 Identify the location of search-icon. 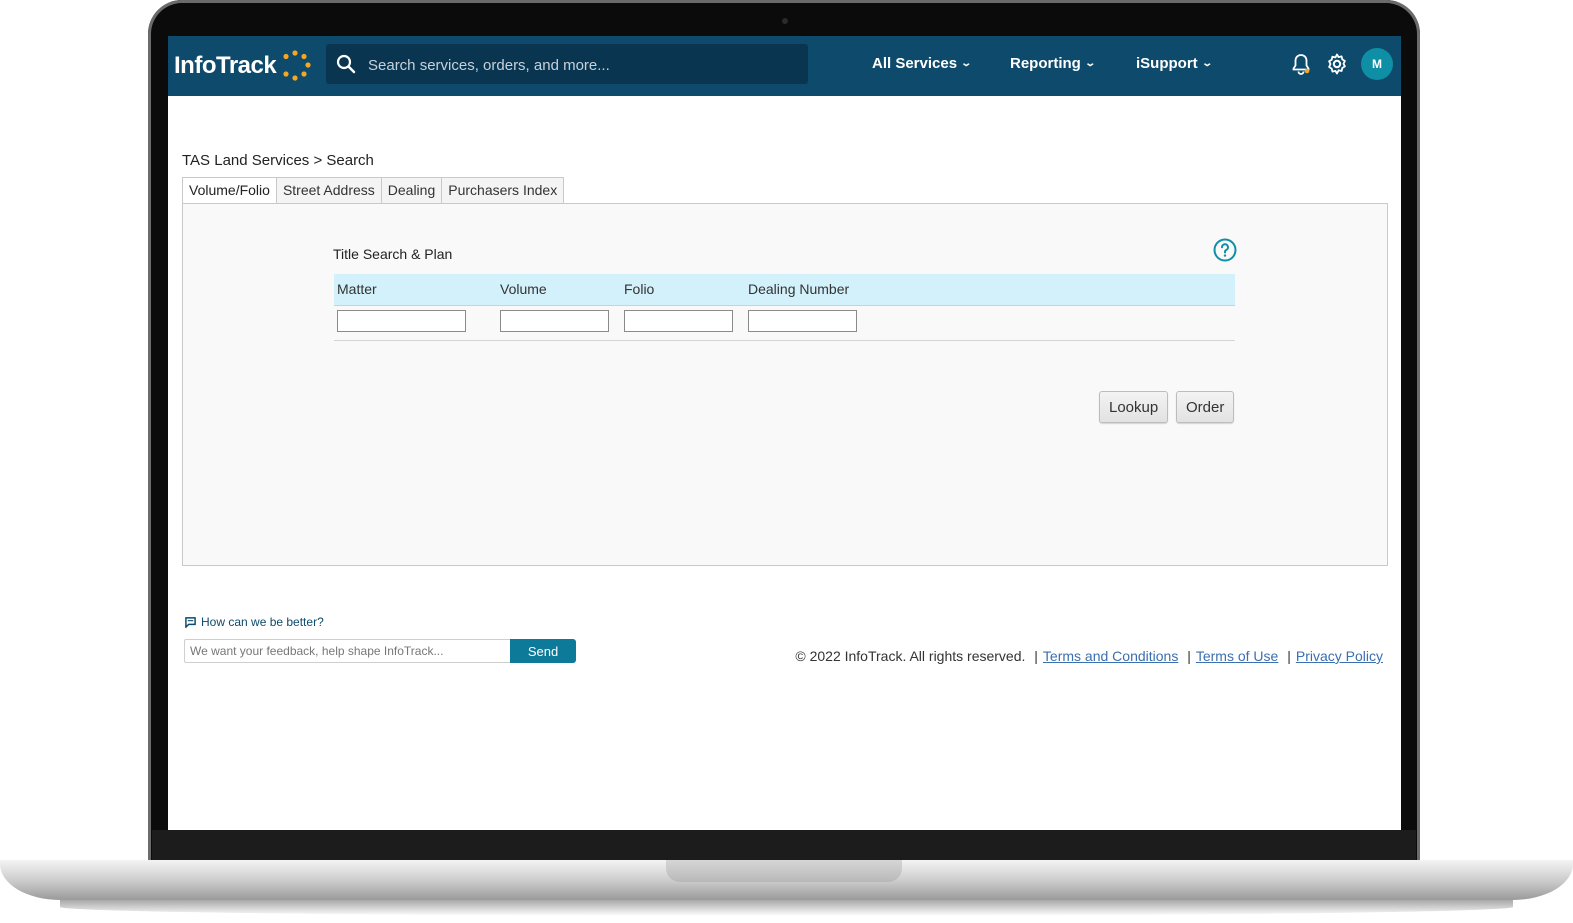
(346, 64).